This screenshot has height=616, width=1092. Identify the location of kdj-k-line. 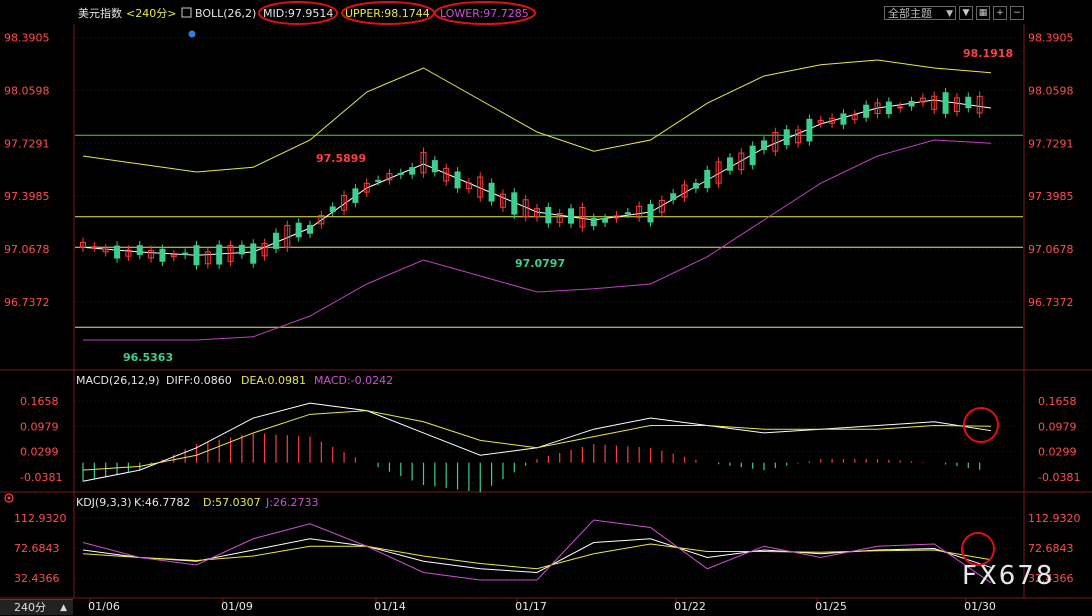
(537, 556).